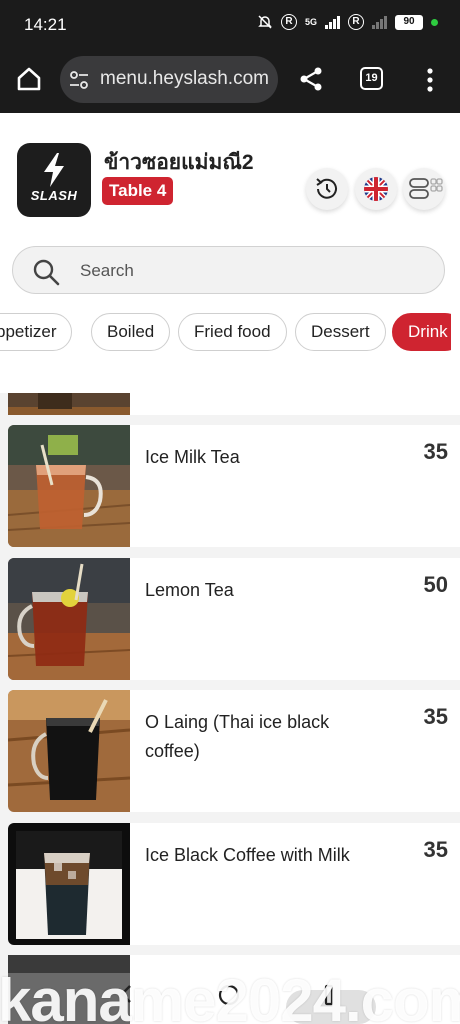 The height and width of the screenshot is (1024, 460). I want to click on ice-milk-tea-photo, so click(69, 486).